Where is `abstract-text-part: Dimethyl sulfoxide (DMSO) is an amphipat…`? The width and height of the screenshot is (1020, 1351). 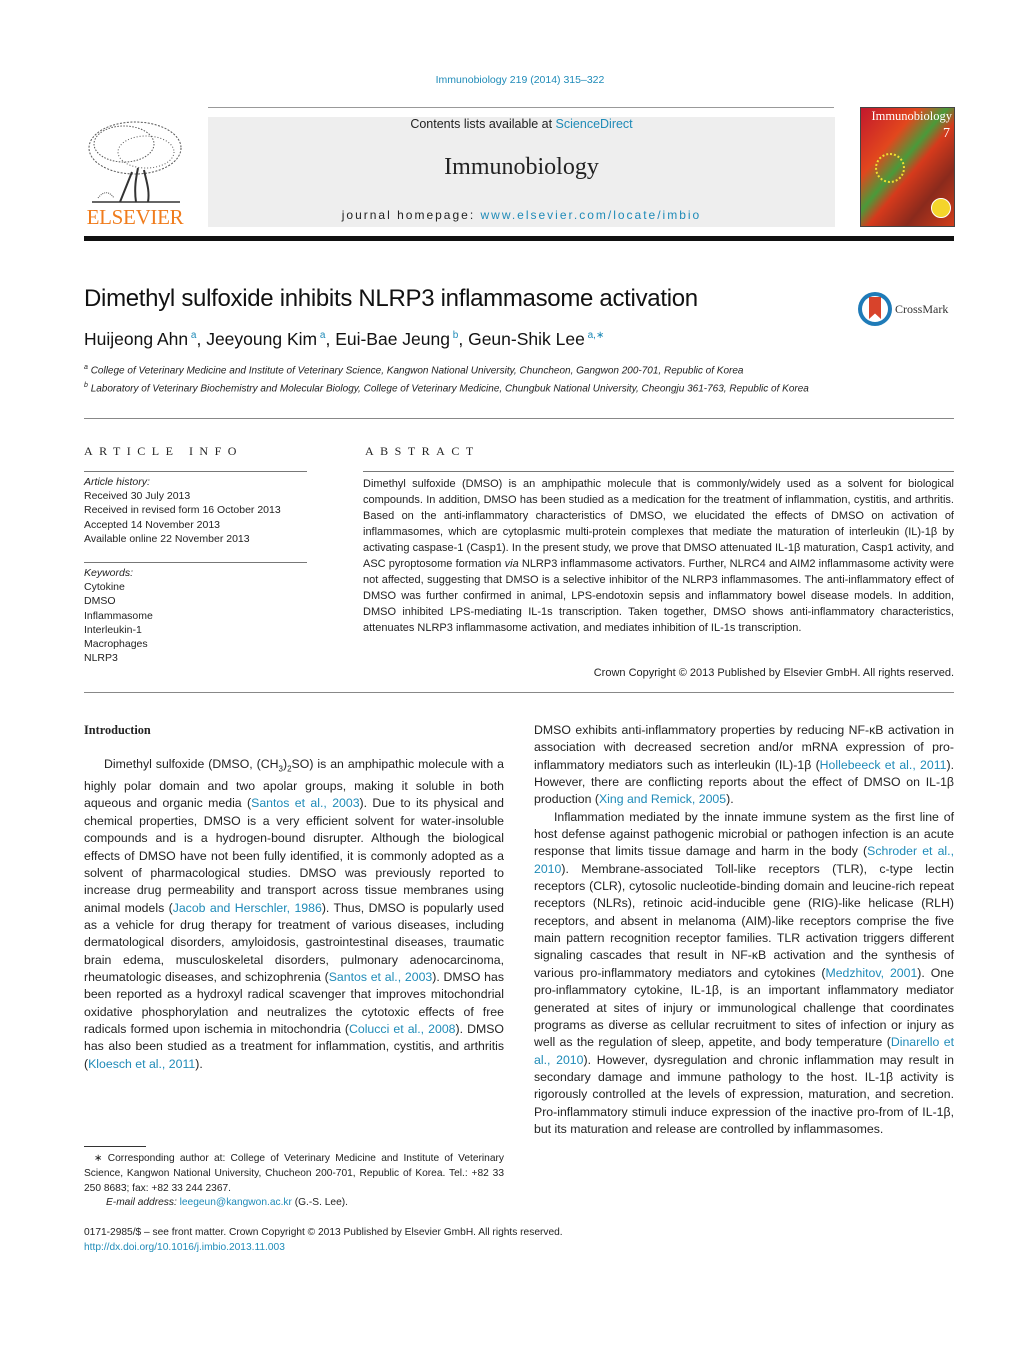
abstract-text-part: Dimethyl sulfoxide (DMSO) is an amphipat… is located at coordinates (658, 524).